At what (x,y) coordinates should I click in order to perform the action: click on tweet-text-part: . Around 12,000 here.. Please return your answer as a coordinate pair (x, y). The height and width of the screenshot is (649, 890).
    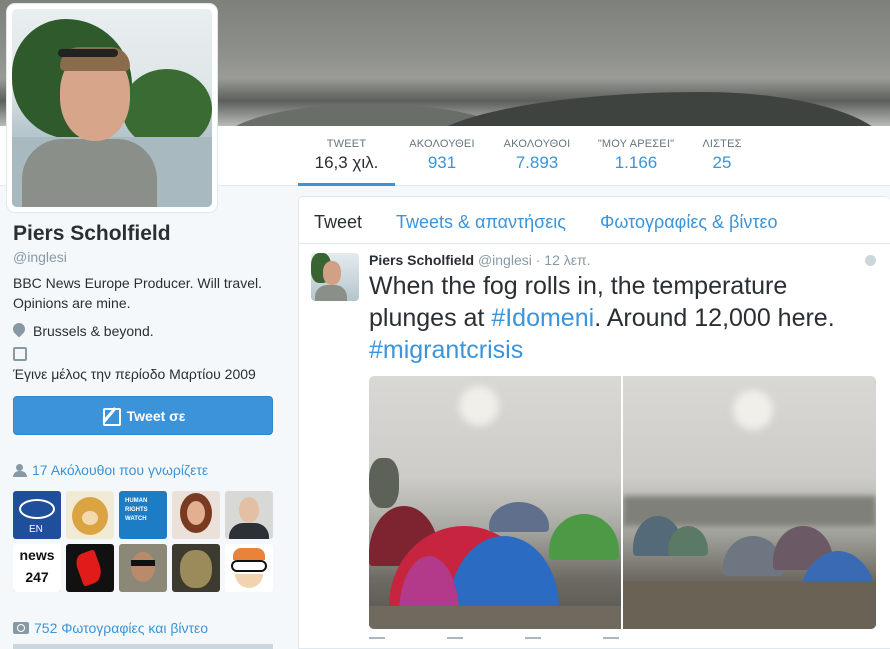
    Looking at the image, I should click on (714, 318).